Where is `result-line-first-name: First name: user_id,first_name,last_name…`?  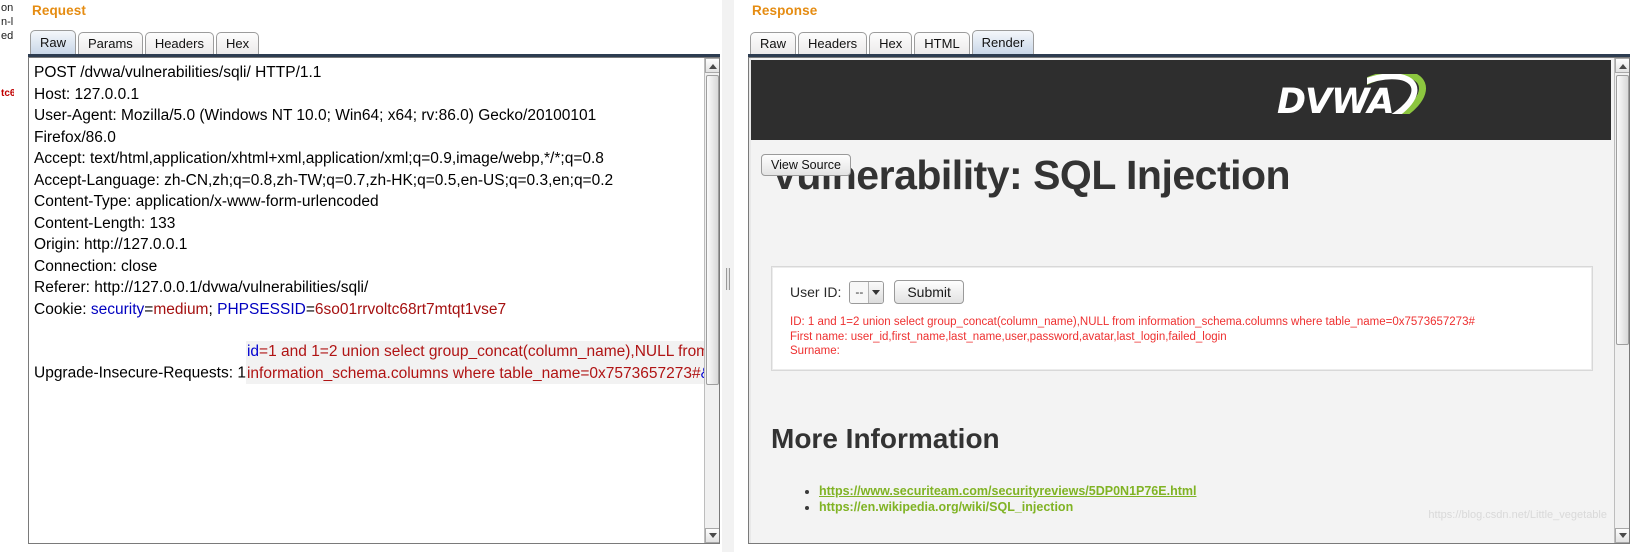
result-line-first-name: First name: user_id,first_name,last_name… is located at coordinates (1008, 336).